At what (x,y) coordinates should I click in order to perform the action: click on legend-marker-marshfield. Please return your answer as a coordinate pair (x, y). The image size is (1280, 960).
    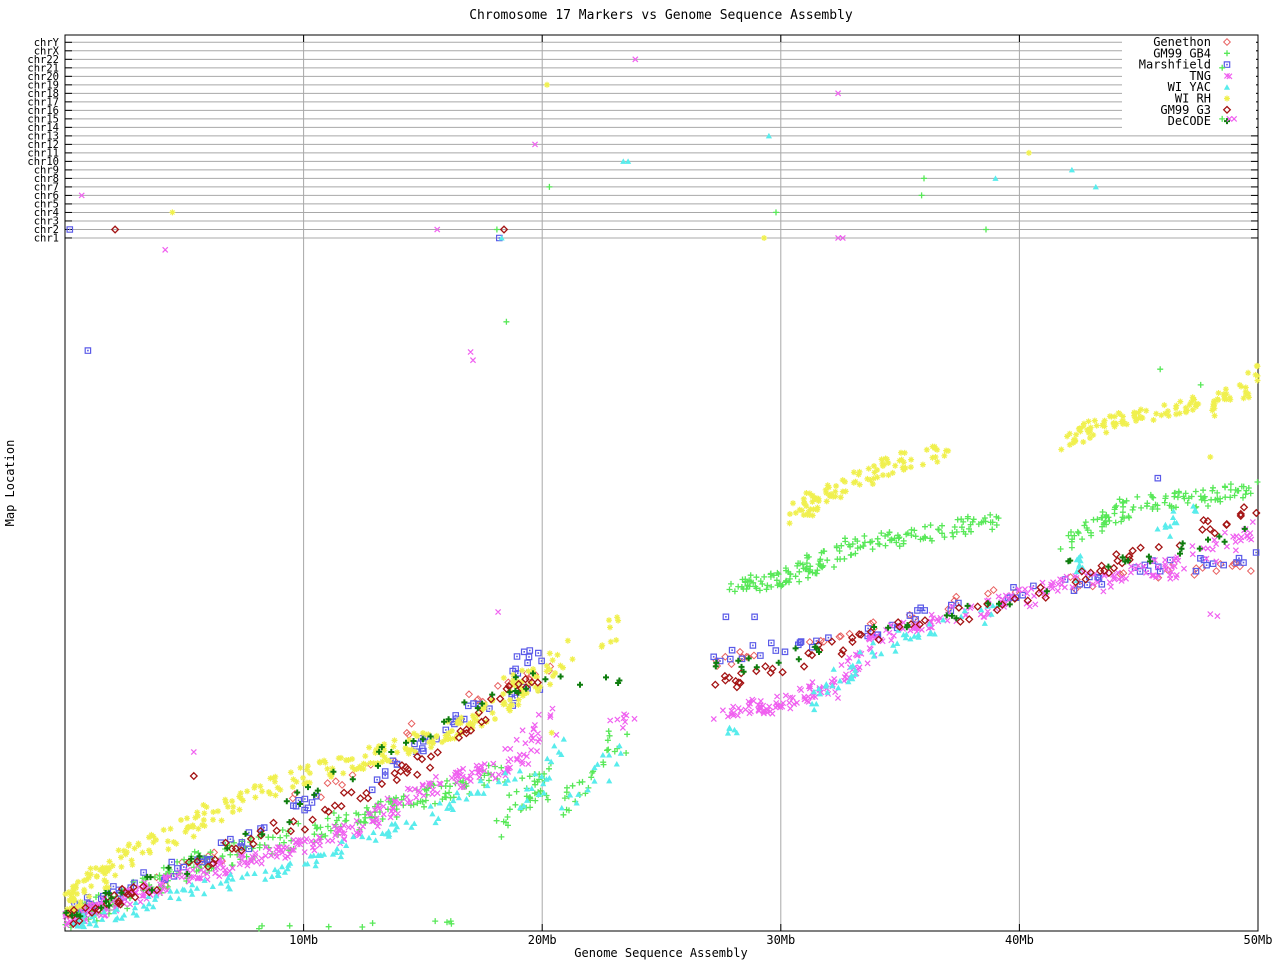
    Looking at the image, I should click on (1227, 64).